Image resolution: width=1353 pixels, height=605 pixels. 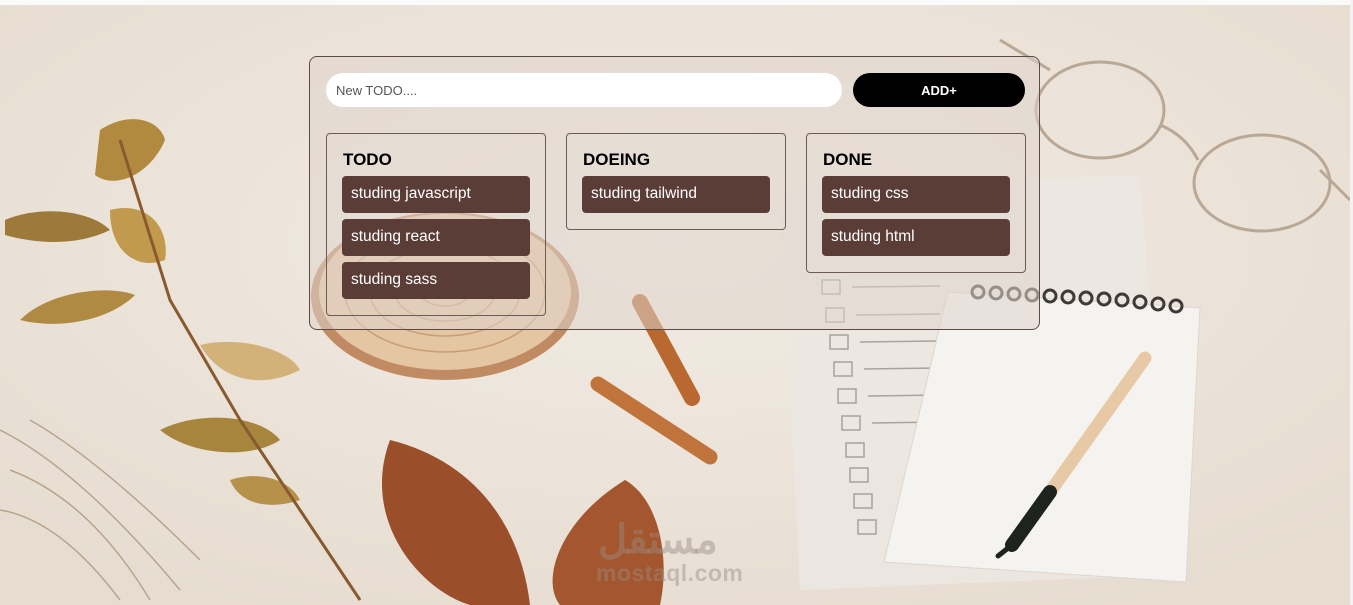 I want to click on column-title-done: DONE, so click(x=848, y=159).